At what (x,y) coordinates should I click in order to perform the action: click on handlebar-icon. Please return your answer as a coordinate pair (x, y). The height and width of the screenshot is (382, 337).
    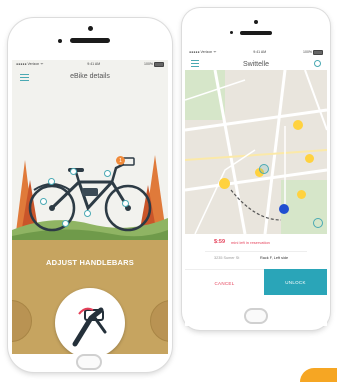
    Looking at the image, I should click on (89, 327).